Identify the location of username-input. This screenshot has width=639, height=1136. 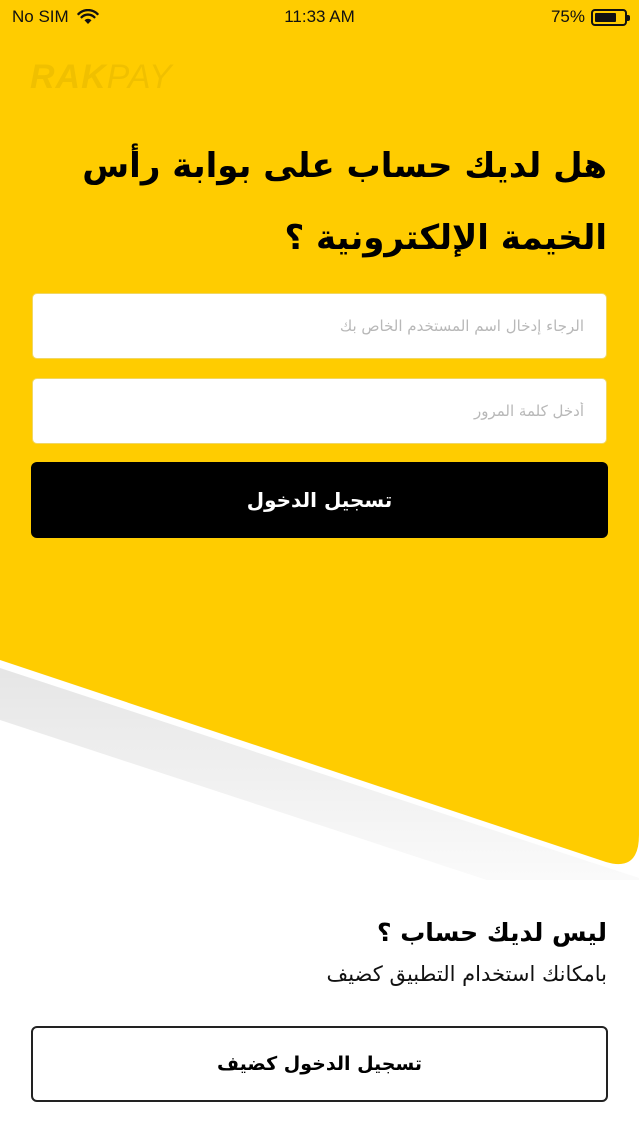
(319, 326).